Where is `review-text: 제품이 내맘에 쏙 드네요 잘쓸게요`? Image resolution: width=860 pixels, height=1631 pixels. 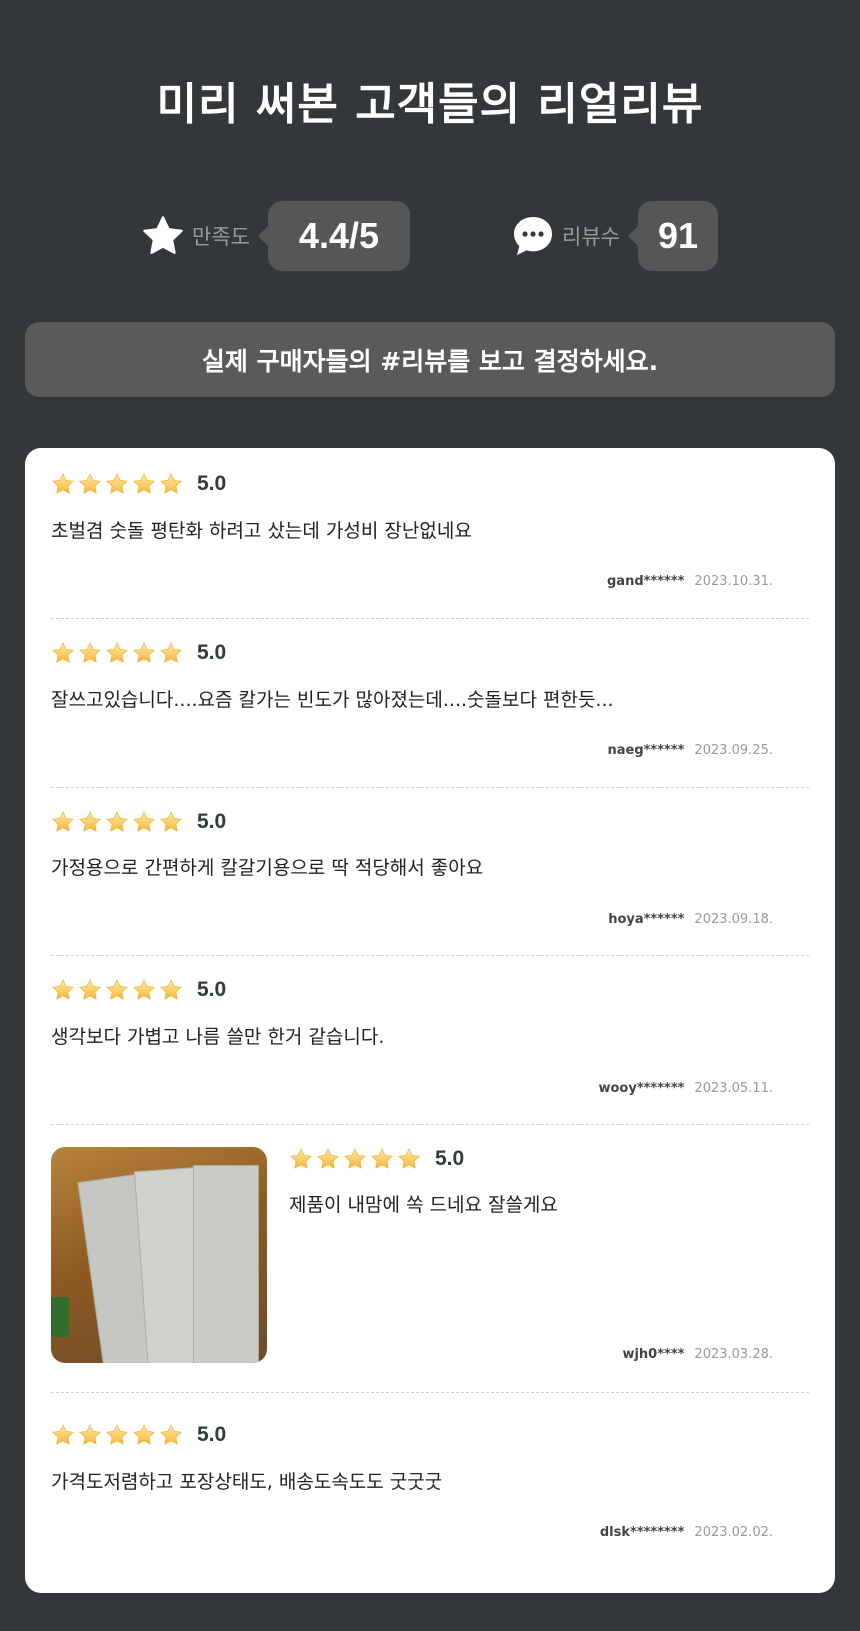 review-text: 제품이 내맘에 쏙 드네요 잘쓸게요 is located at coordinates (423, 1205).